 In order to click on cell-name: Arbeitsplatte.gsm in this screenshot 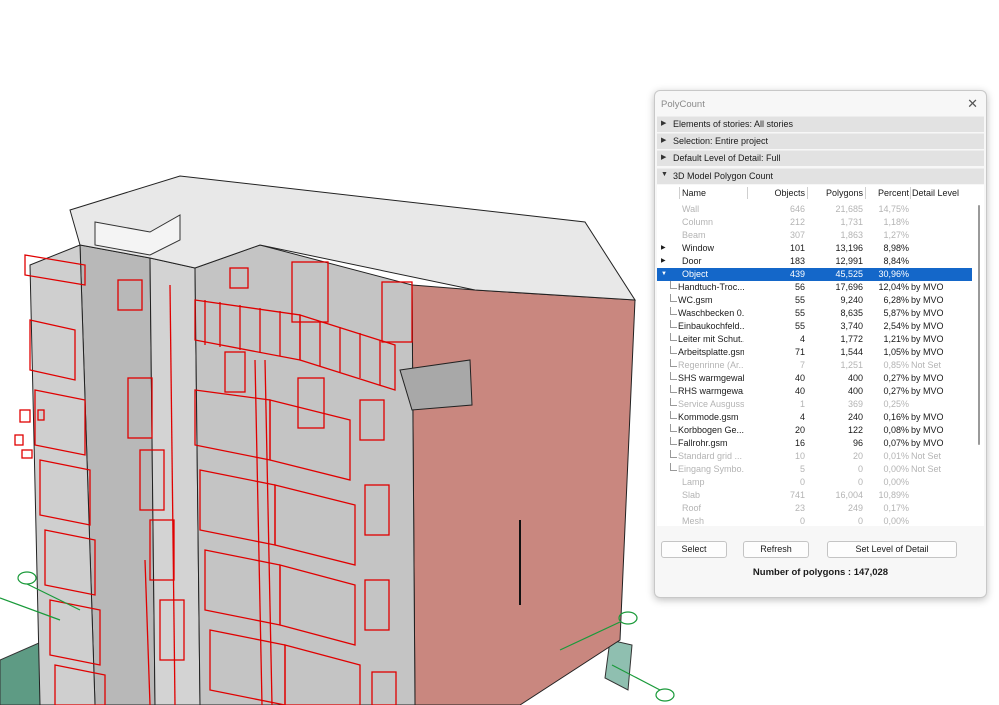, I will do `click(711, 352)`.